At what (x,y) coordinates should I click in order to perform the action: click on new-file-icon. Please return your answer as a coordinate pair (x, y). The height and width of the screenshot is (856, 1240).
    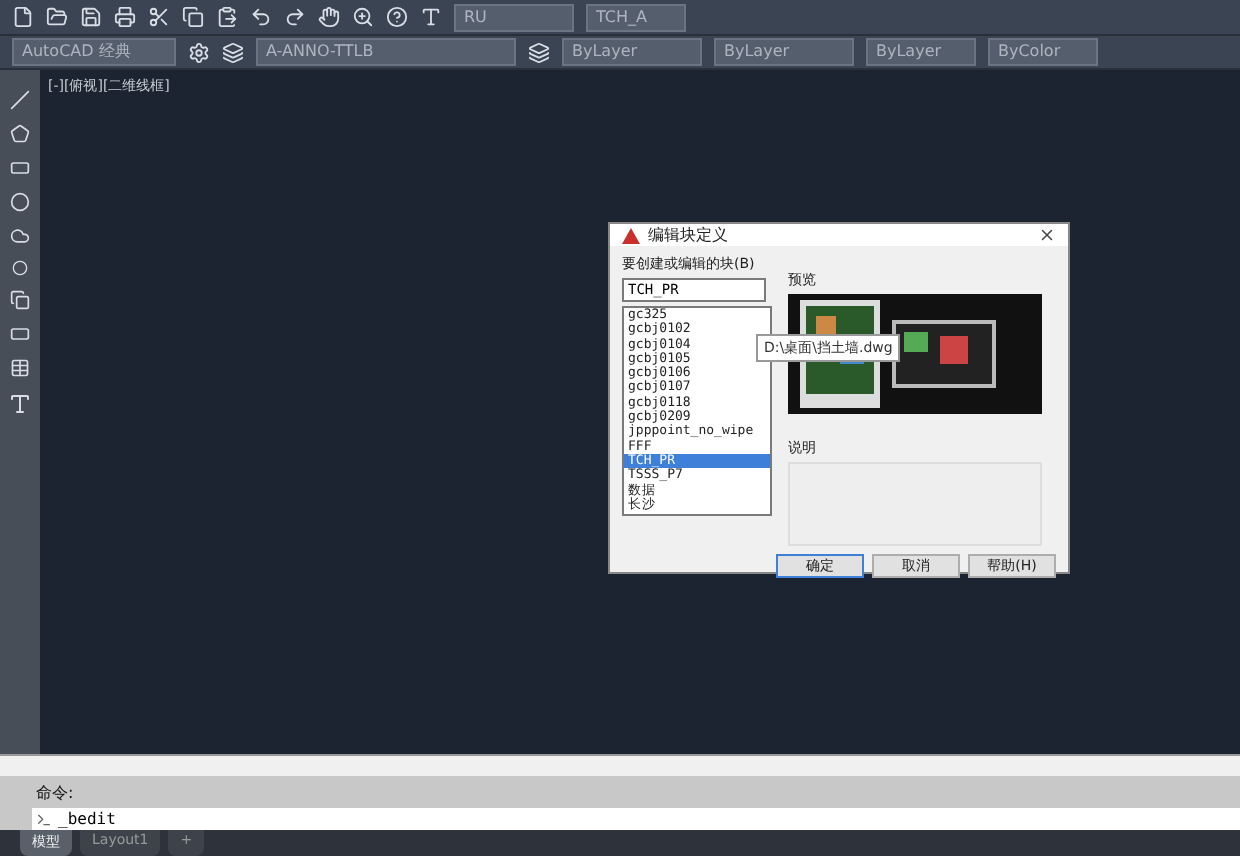
    Looking at the image, I should click on (23, 17).